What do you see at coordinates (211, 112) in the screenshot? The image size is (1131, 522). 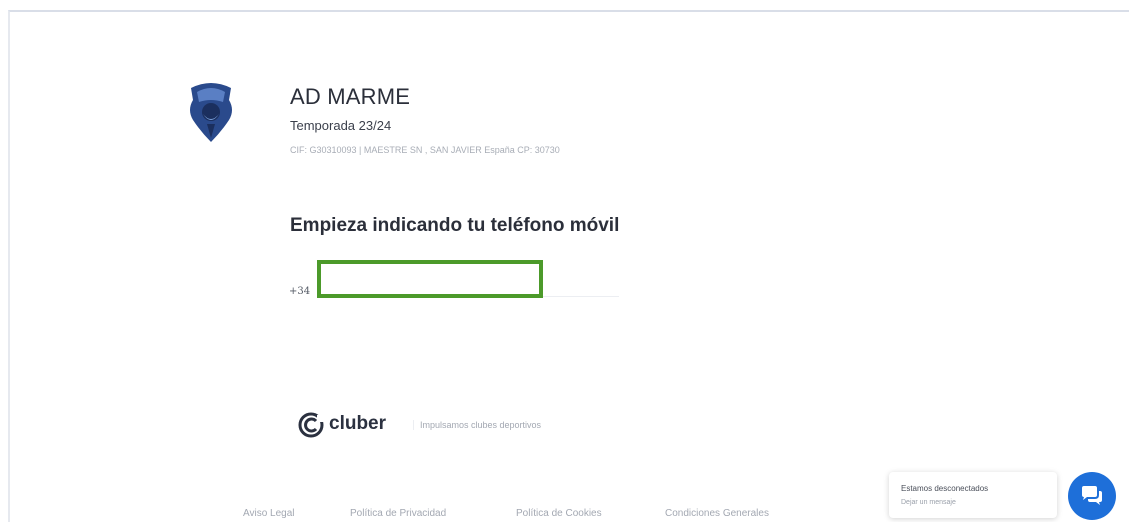 I see `club-crest-logo` at bounding box center [211, 112].